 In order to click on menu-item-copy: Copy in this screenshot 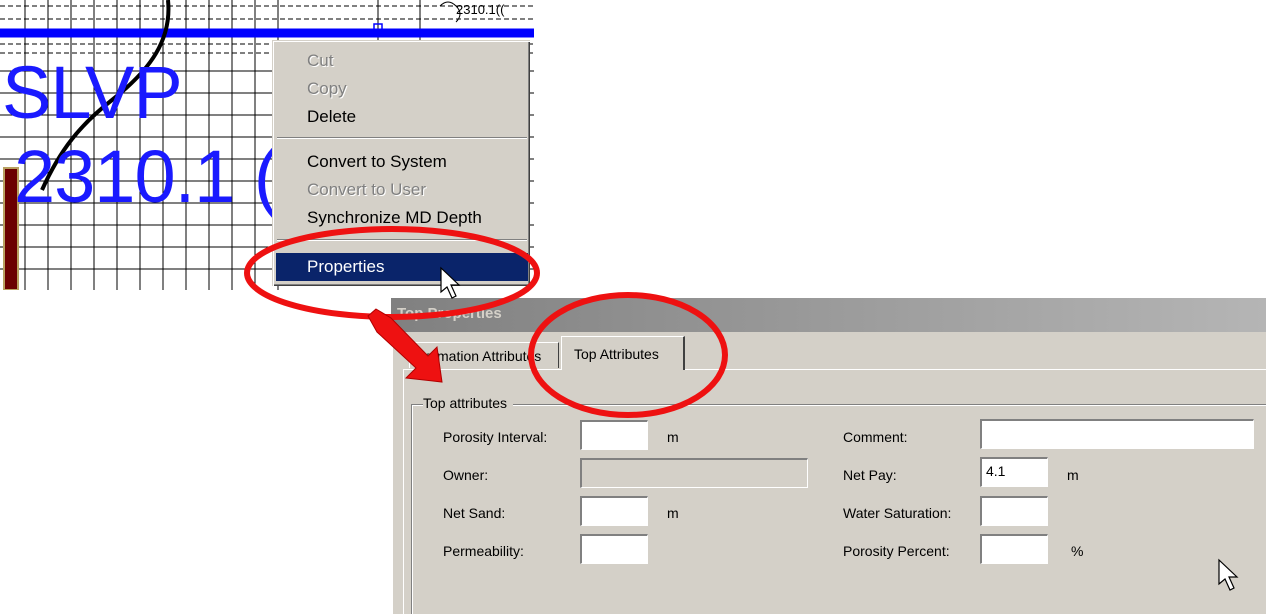, I will do `click(402, 89)`.